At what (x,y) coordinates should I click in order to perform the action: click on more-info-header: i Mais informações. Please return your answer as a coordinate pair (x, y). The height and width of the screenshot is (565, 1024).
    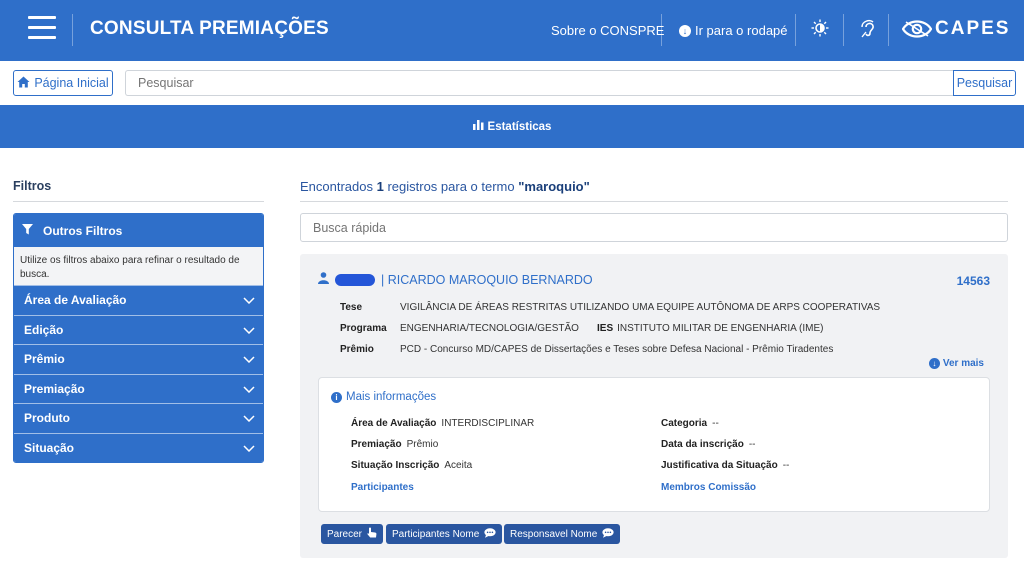
    Looking at the image, I should click on (383, 397).